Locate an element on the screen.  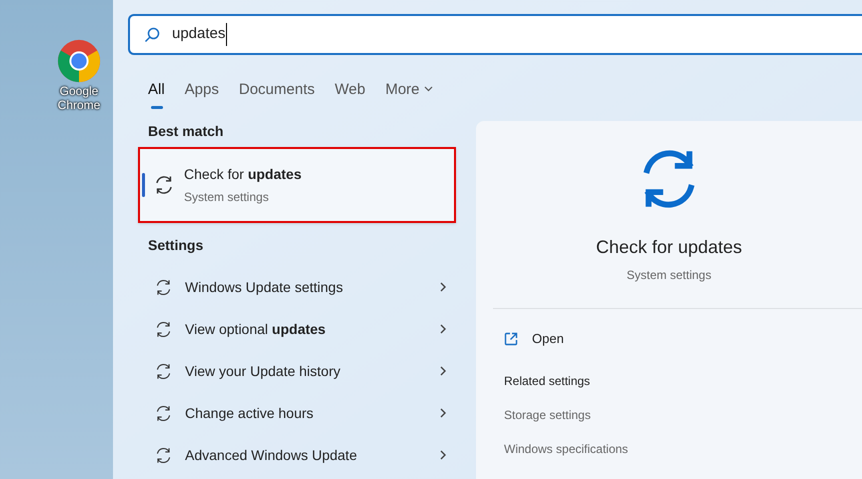
settings-result: Advanced Windows Update is located at coordinates (297, 455).